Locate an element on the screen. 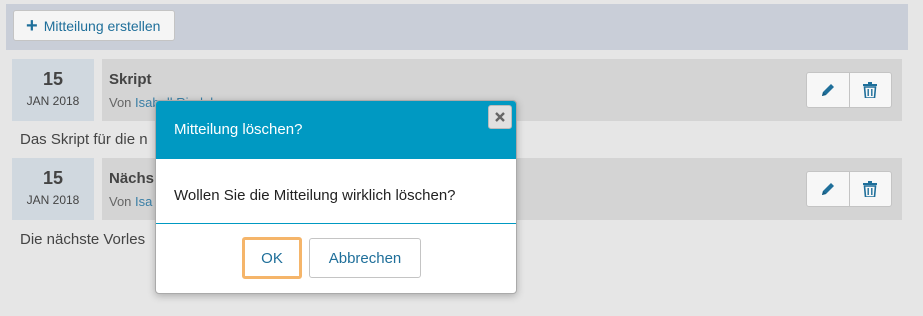  cancel-button: Abbrechen is located at coordinates (365, 258).